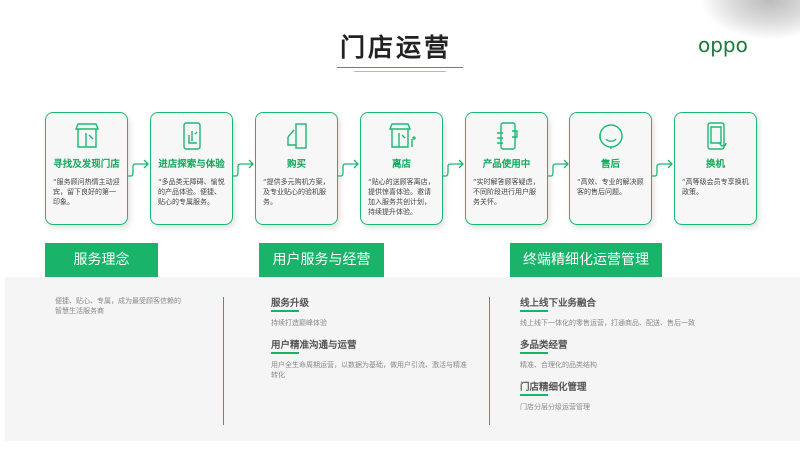 This screenshot has width=800, height=450. Describe the element at coordinates (400, 67) in the screenshot. I see `title-underline` at that location.